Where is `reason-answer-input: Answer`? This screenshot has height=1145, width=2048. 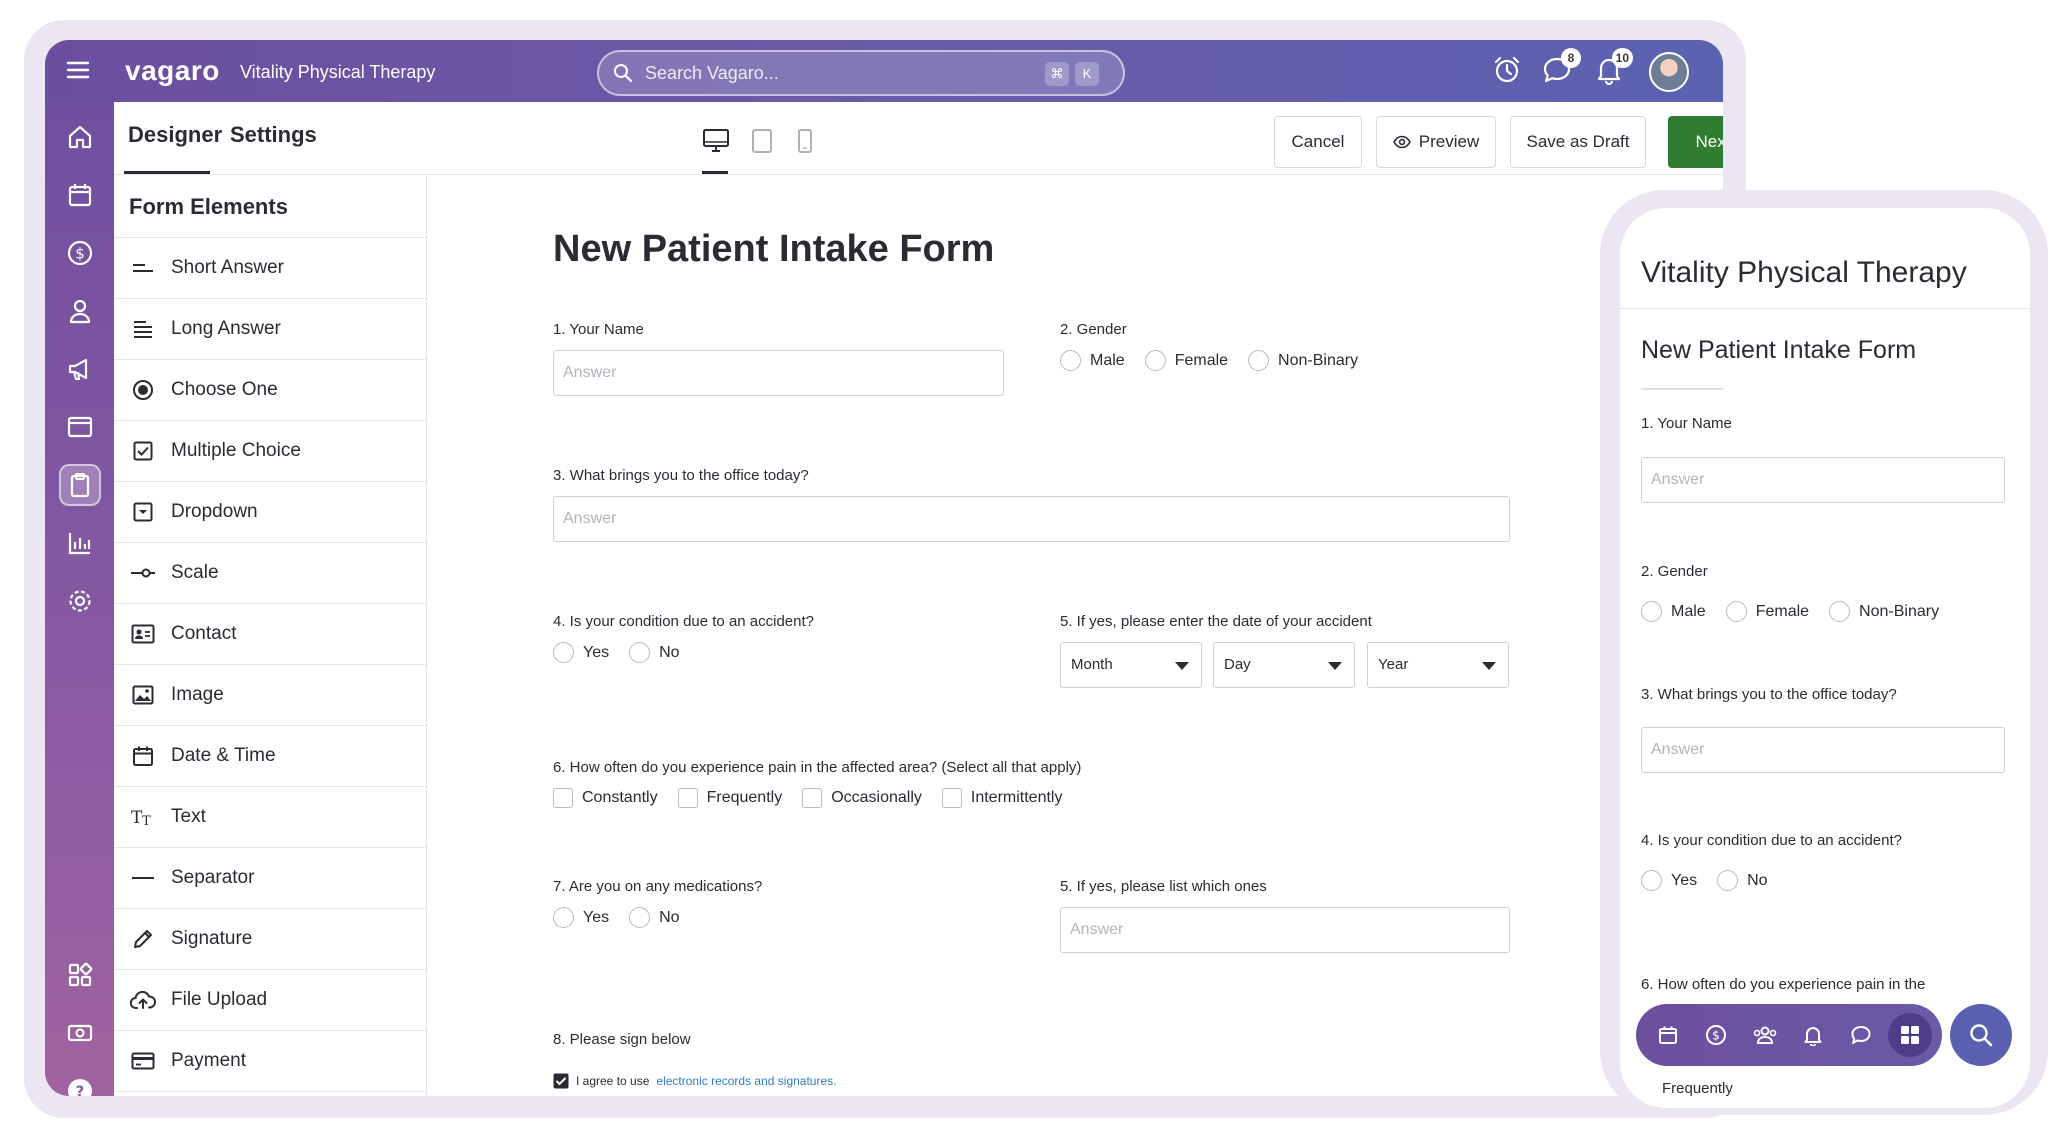 reason-answer-input: Answer is located at coordinates (1031, 519).